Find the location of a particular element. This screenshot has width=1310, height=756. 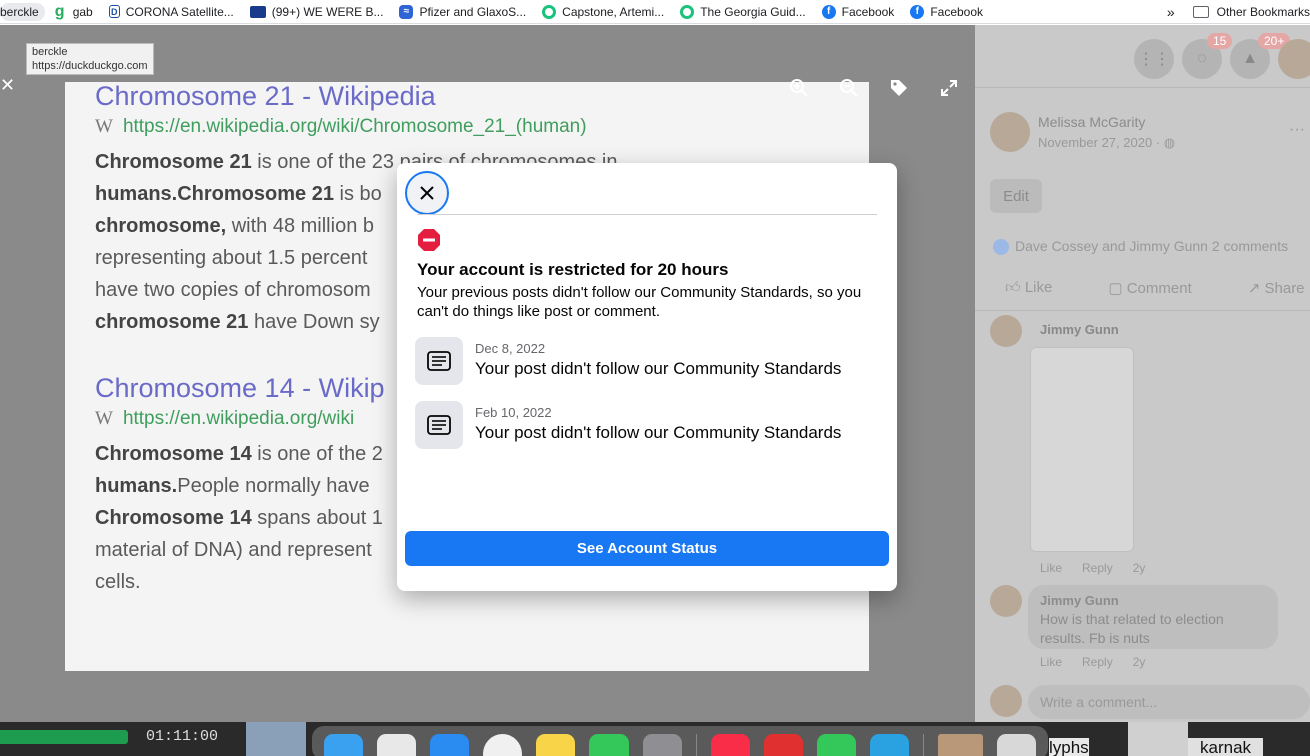

tooltip-url: https://duckduckgo.com is located at coordinates (90, 66).